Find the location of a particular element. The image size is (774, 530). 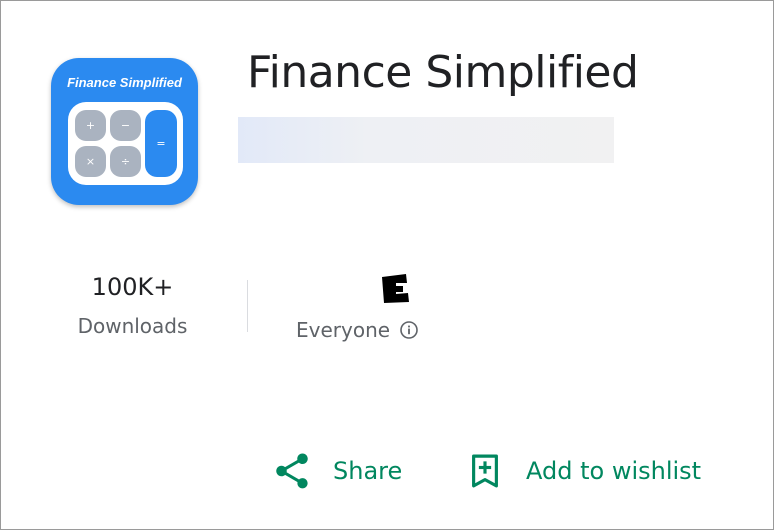

share-label: Share is located at coordinates (368, 471).